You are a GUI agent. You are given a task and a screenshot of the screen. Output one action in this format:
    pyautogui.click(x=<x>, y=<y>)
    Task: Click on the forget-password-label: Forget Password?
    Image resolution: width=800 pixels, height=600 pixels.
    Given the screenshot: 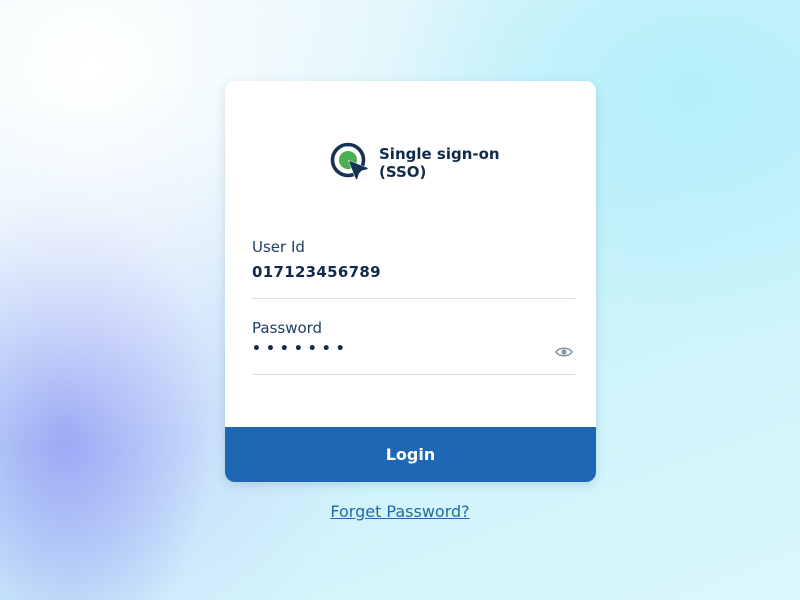 What is the action you would take?
    pyautogui.click(x=399, y=511)
    